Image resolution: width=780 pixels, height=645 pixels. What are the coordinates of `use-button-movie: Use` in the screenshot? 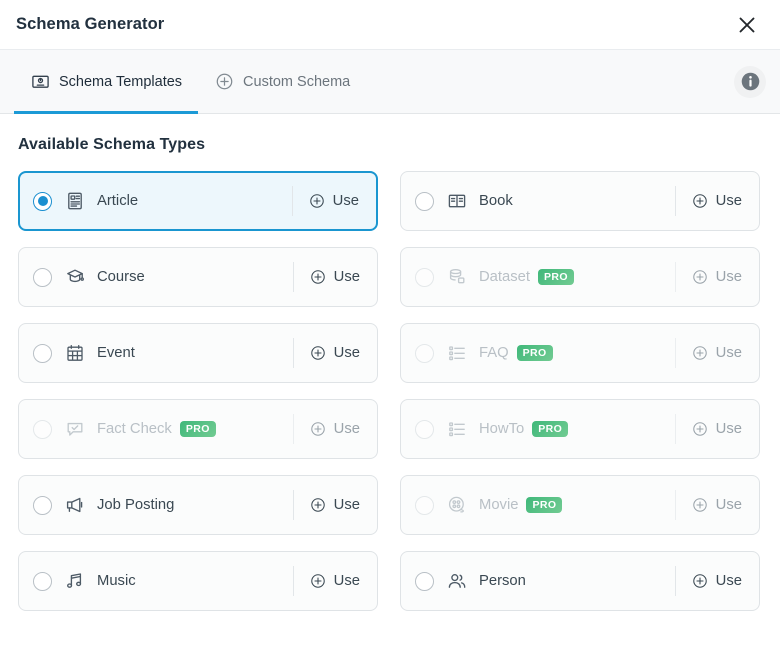 It's located at (717, 505).